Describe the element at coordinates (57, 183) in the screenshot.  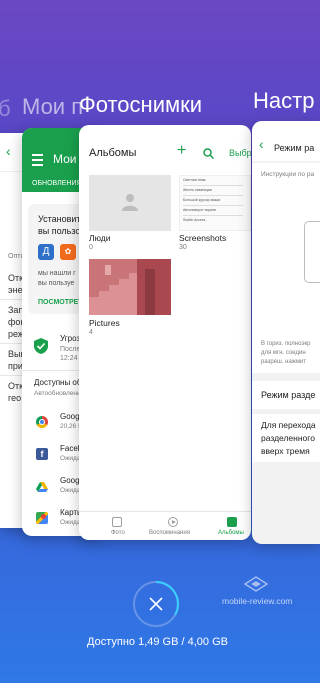
I see `tab-updates: ОБНОВЛЕНИЯ` at that location.